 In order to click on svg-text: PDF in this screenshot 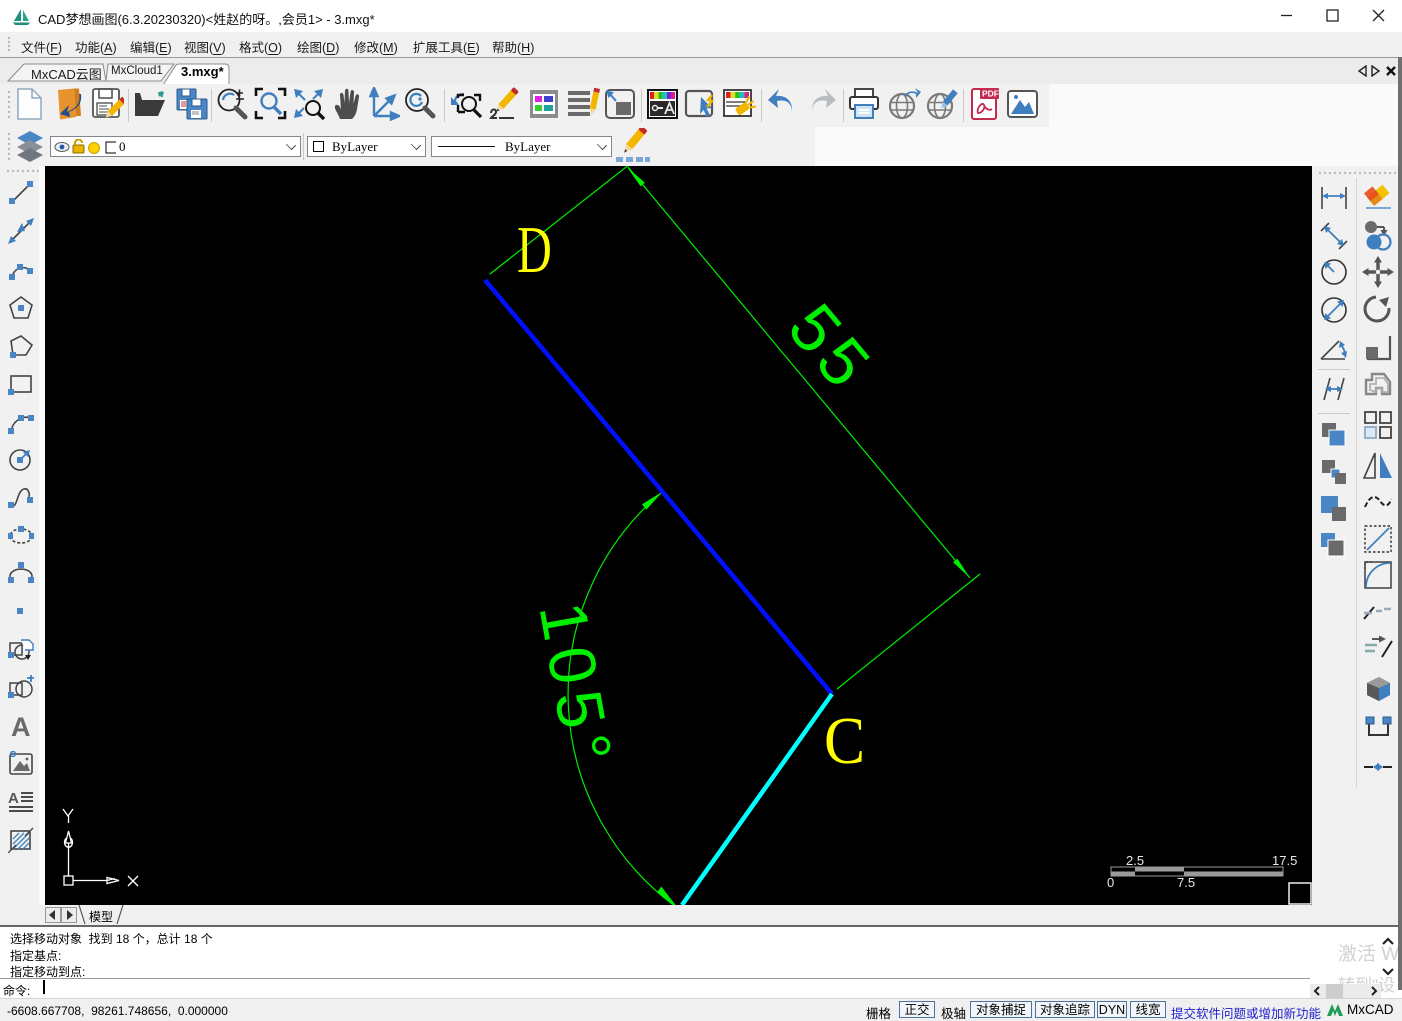, I will do `click(990, 94)`.